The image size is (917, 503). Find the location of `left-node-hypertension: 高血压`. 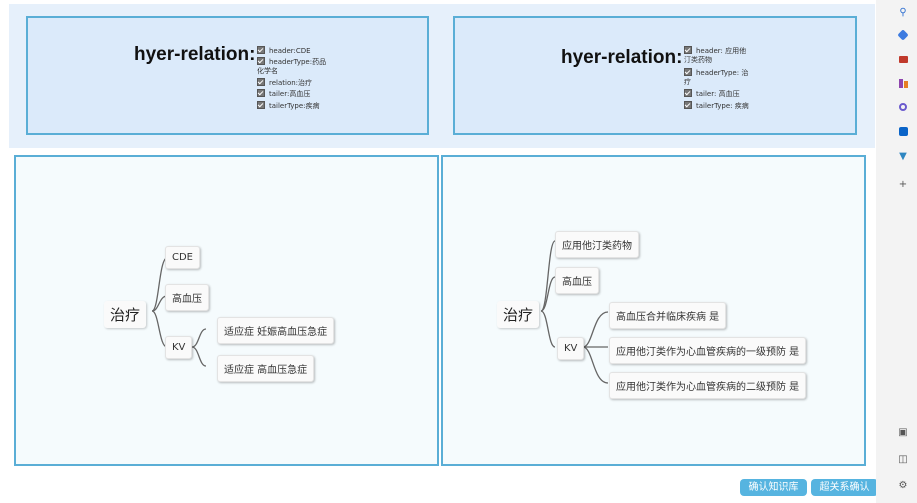

left-node-hypertension: 高血压 is located at coordinates (187, 297).